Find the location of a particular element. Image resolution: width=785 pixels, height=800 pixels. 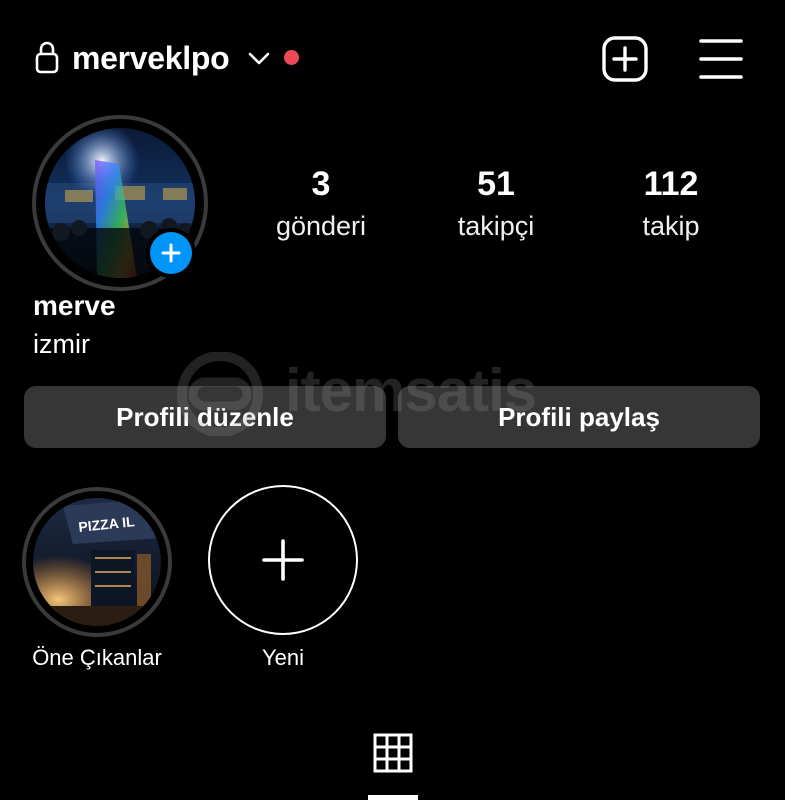

stat-followers-label: takipçi is located at coordinates (496, 226).